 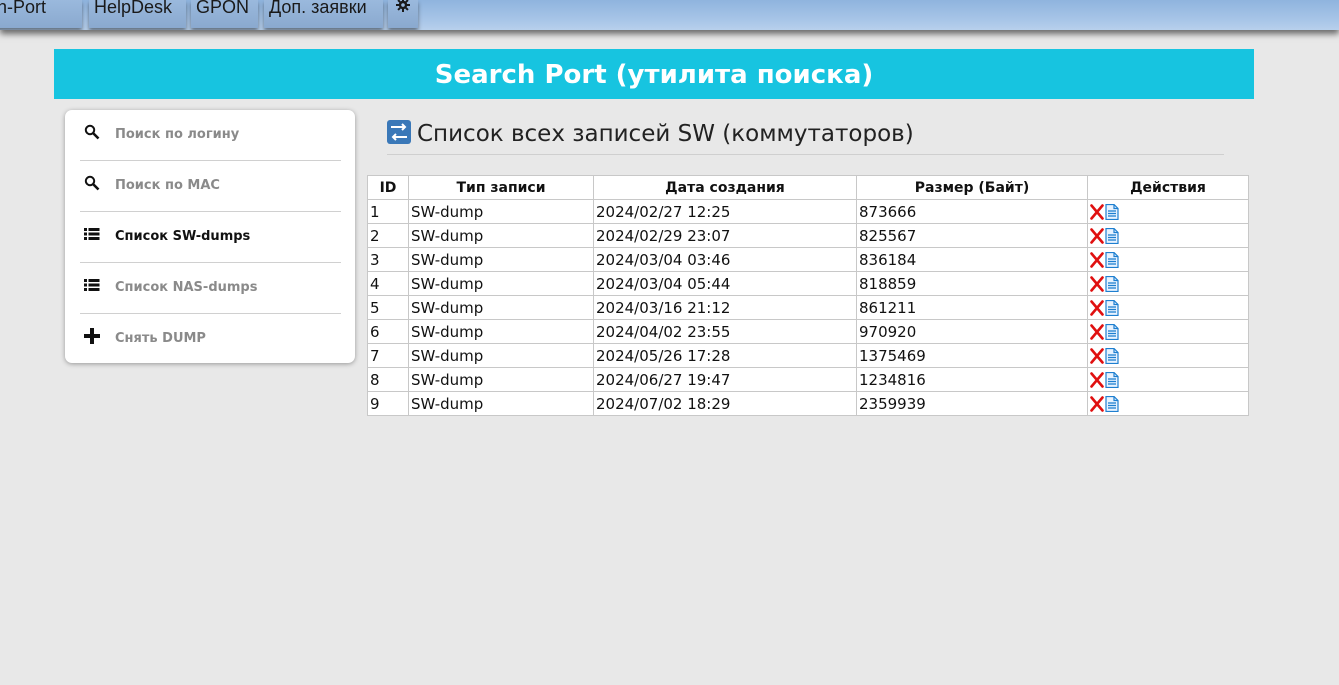 What do you see at coordinates (972, 355) in the screenshot?
I see `cell-size: 1375469` at bounding box center [972, 355].